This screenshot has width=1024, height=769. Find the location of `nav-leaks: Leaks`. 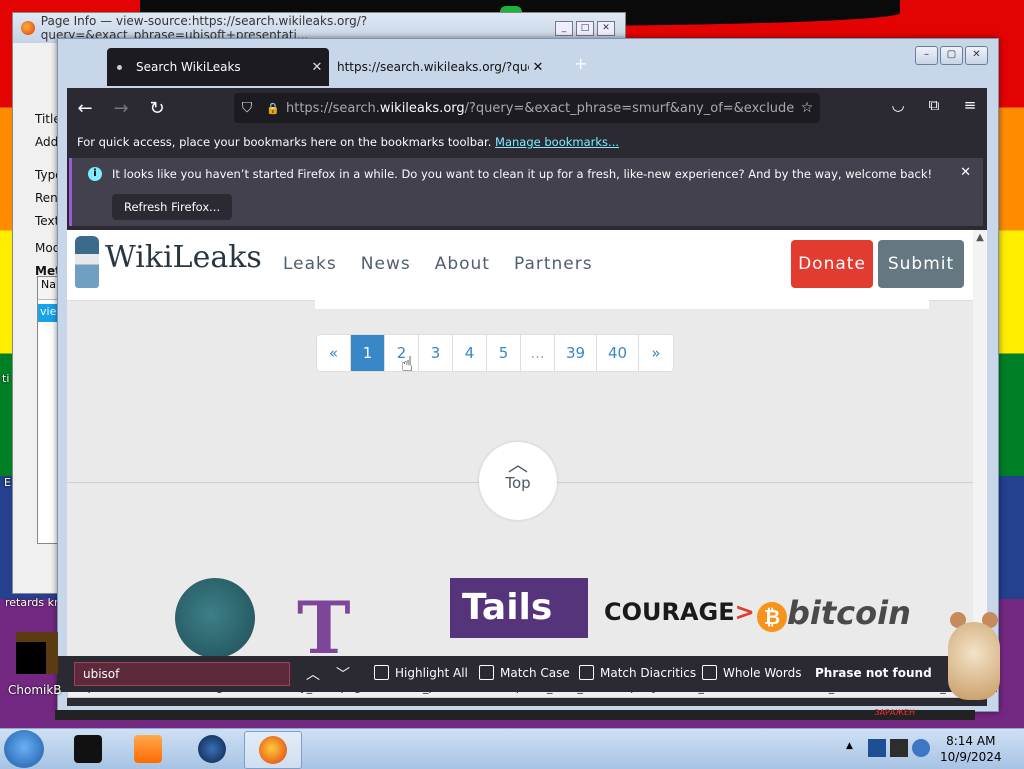

nav-leaks: Leaks is located at coordinates (310, 264).